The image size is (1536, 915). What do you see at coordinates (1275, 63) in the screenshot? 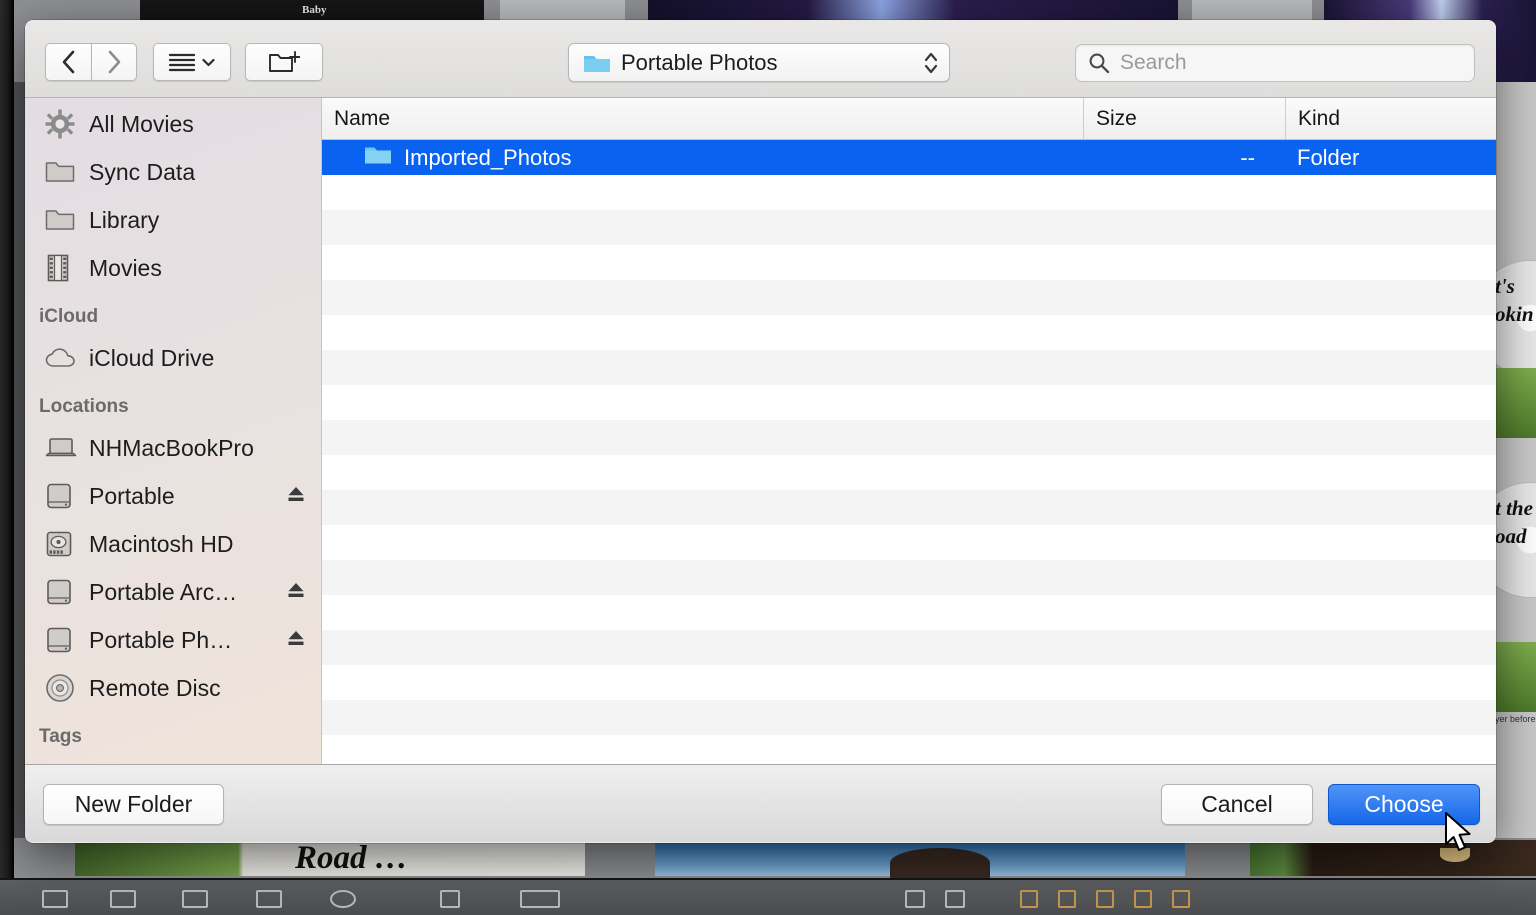
I see `search-field: Search` at bounding box center [1275, 63].